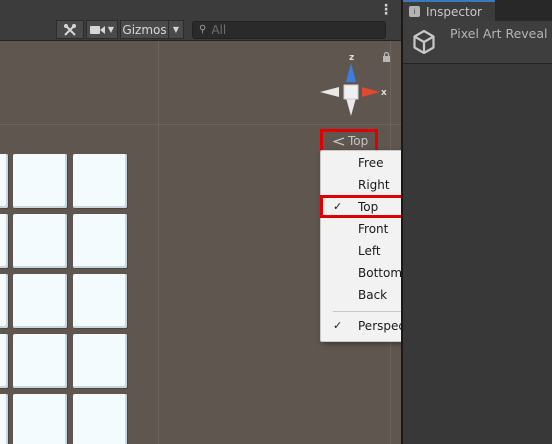  Describe the element at coordinates (361, 273) in the screenshot. I see `menu-item-bottom: Bottom` at that location.